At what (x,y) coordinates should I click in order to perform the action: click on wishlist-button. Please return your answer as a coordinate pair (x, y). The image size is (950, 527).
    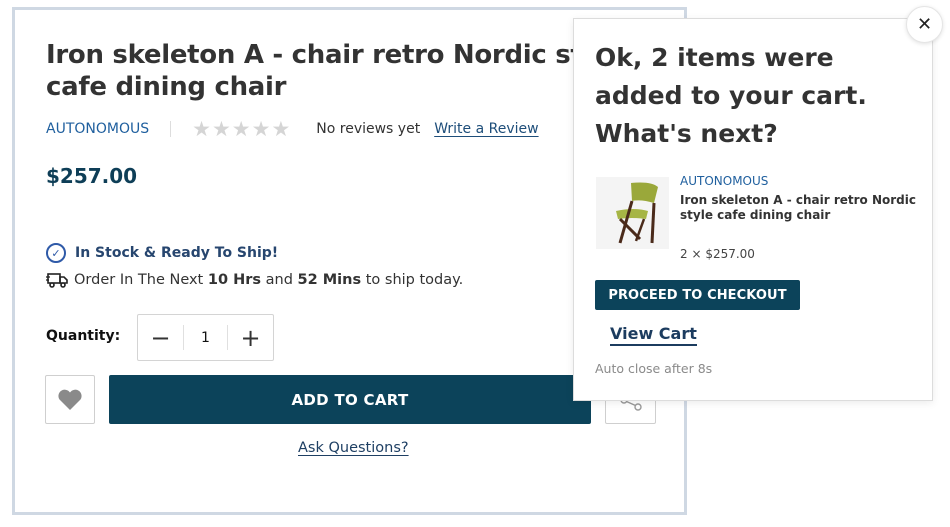
    Looking at the image, I should click on (70, 399).